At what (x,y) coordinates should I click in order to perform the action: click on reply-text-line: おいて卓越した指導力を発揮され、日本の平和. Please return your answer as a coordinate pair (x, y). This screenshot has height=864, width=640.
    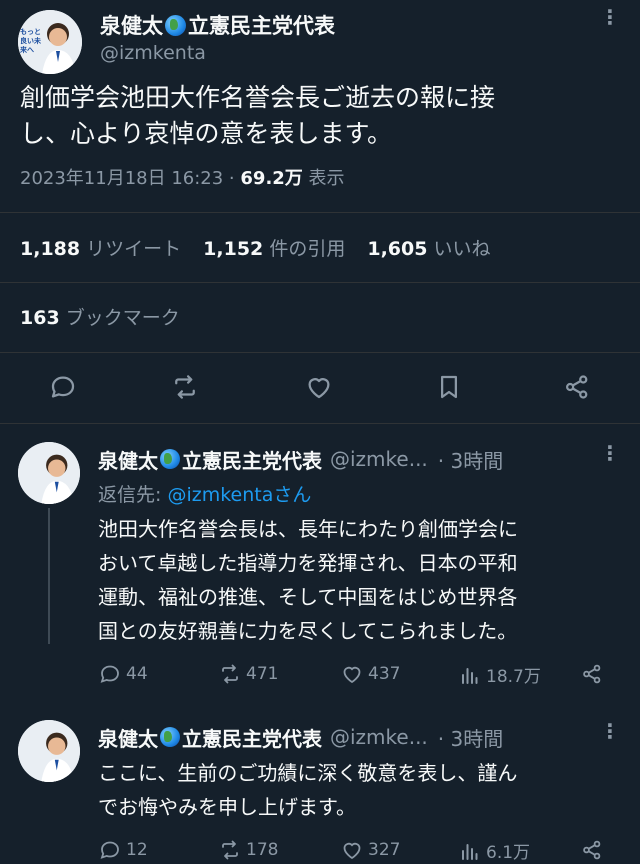
    Looking at the image, I should click on (308, 563).